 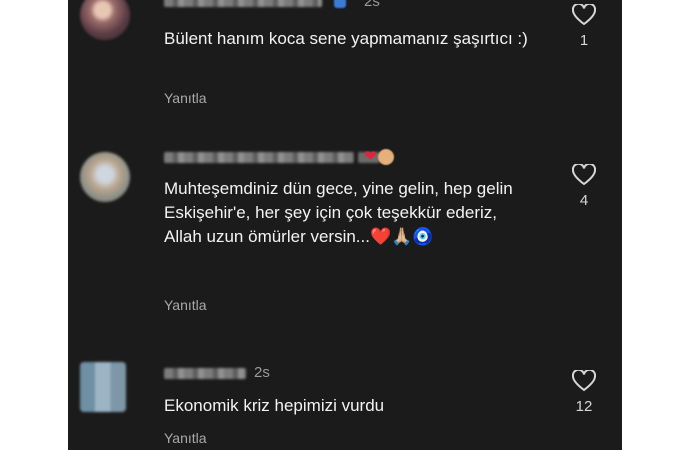 I want to click on like-button: 4, so click(x=584, y=186).